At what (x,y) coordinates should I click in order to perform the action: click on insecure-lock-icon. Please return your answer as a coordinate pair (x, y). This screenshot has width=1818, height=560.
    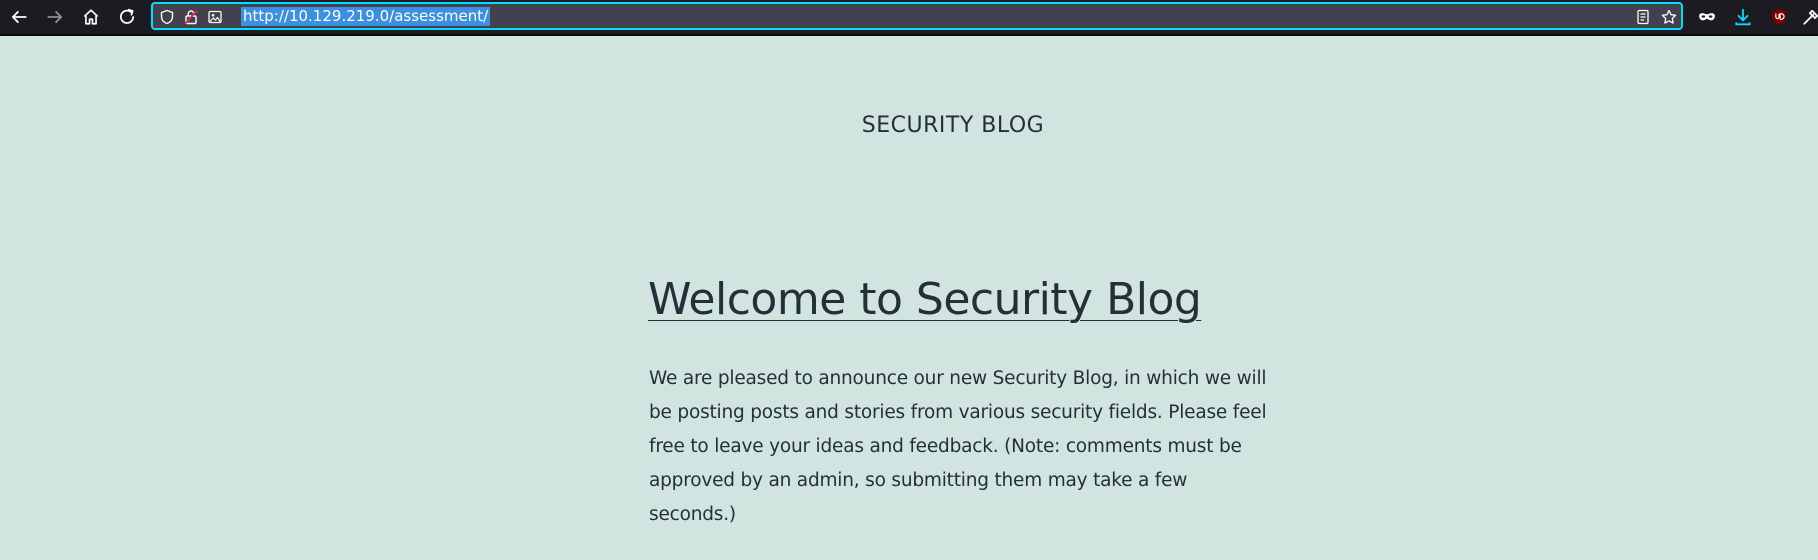
    Looking at the image, I should click on (191, 17).